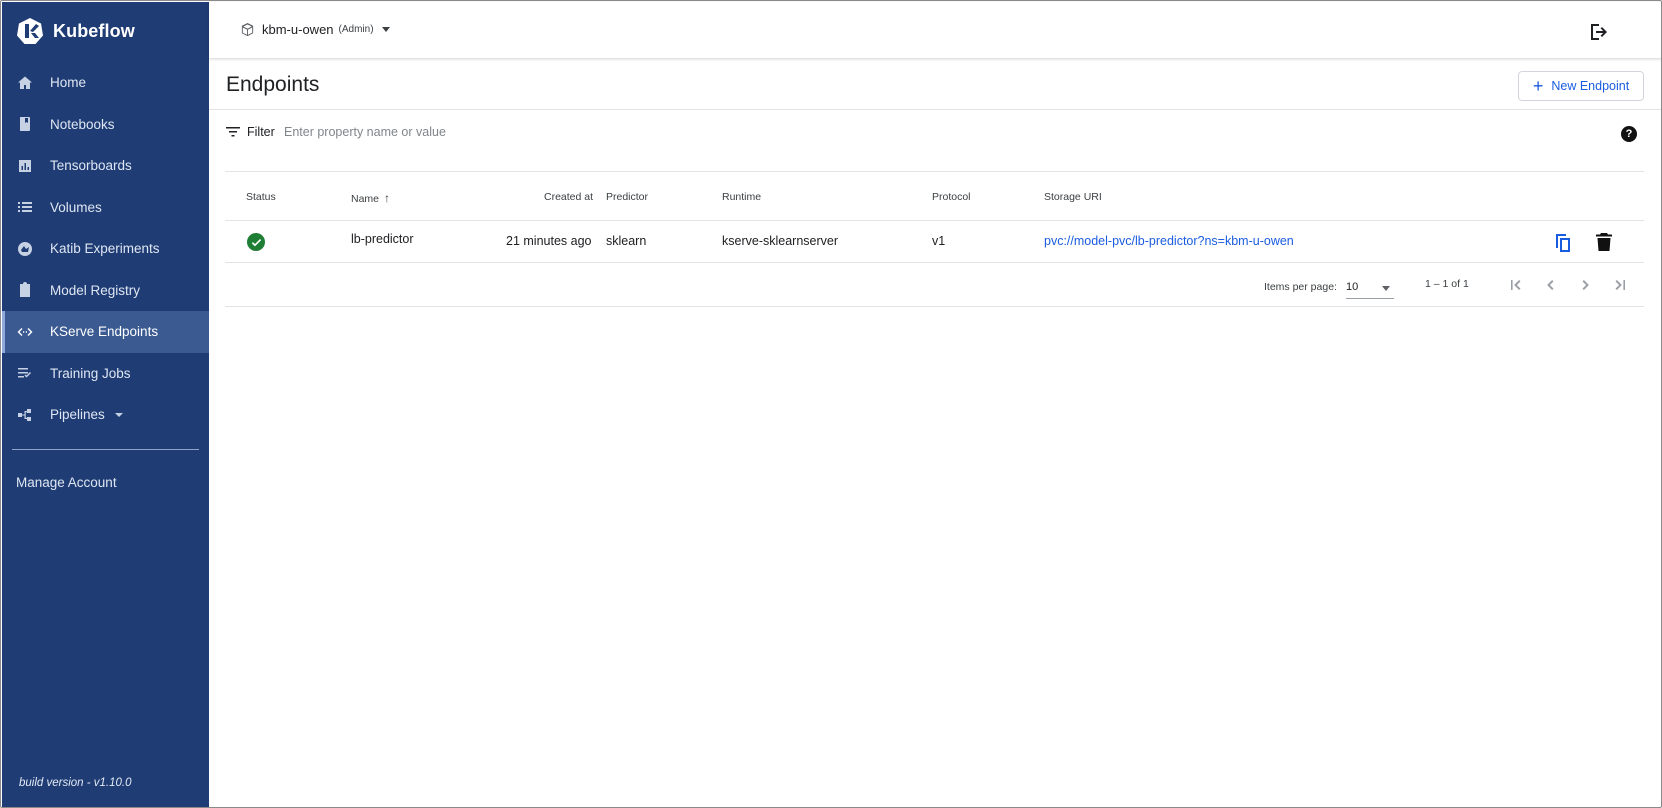 This screenshot has width=1662, height=808. Describe the element at coordinates (77, 415) in the screenshot. I see `sidebar-item-label: Pipelines` at that location.